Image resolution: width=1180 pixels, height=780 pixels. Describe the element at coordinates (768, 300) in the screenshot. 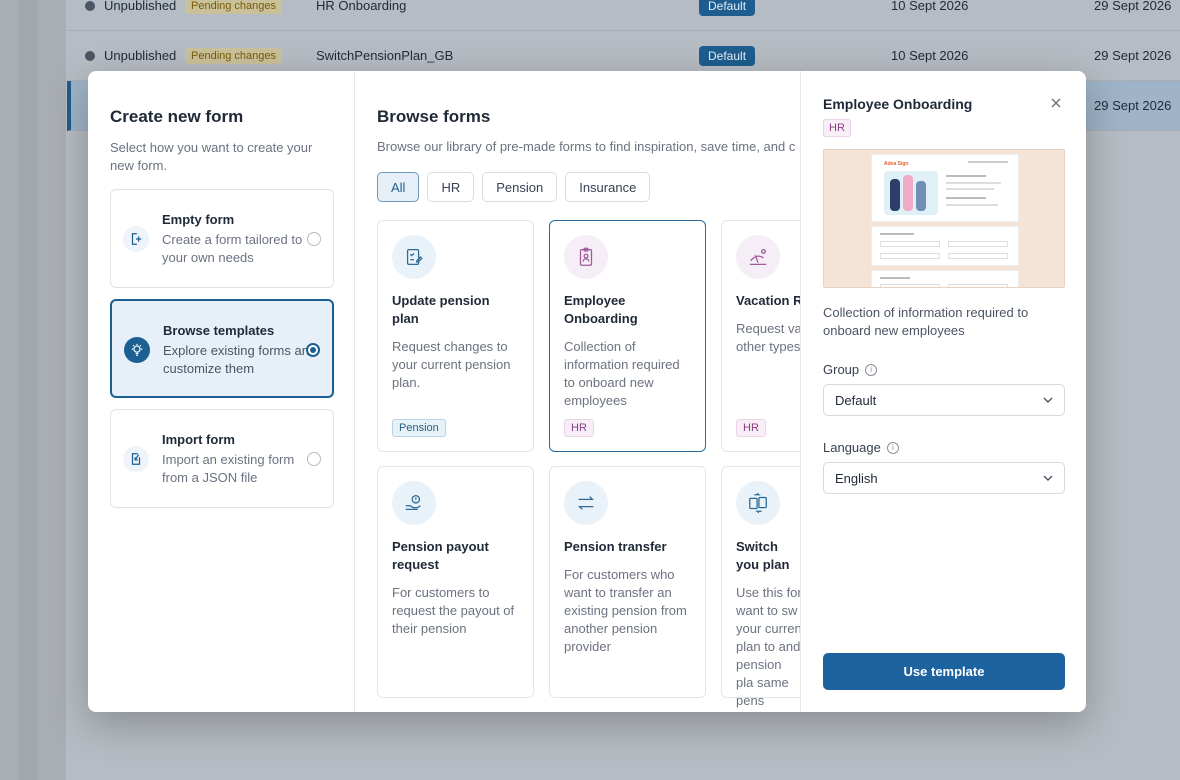

I see `card-title: Vacation R` at that location.